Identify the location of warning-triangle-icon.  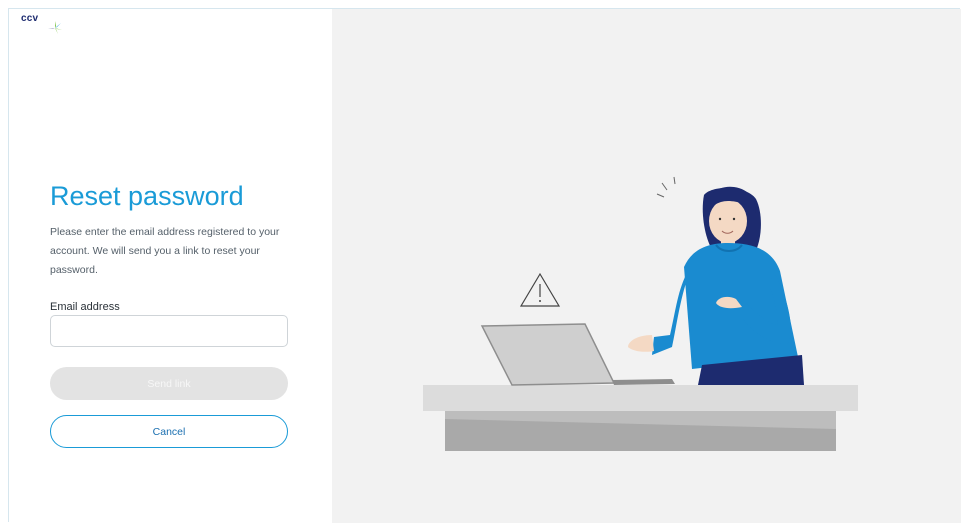
(540, 289).